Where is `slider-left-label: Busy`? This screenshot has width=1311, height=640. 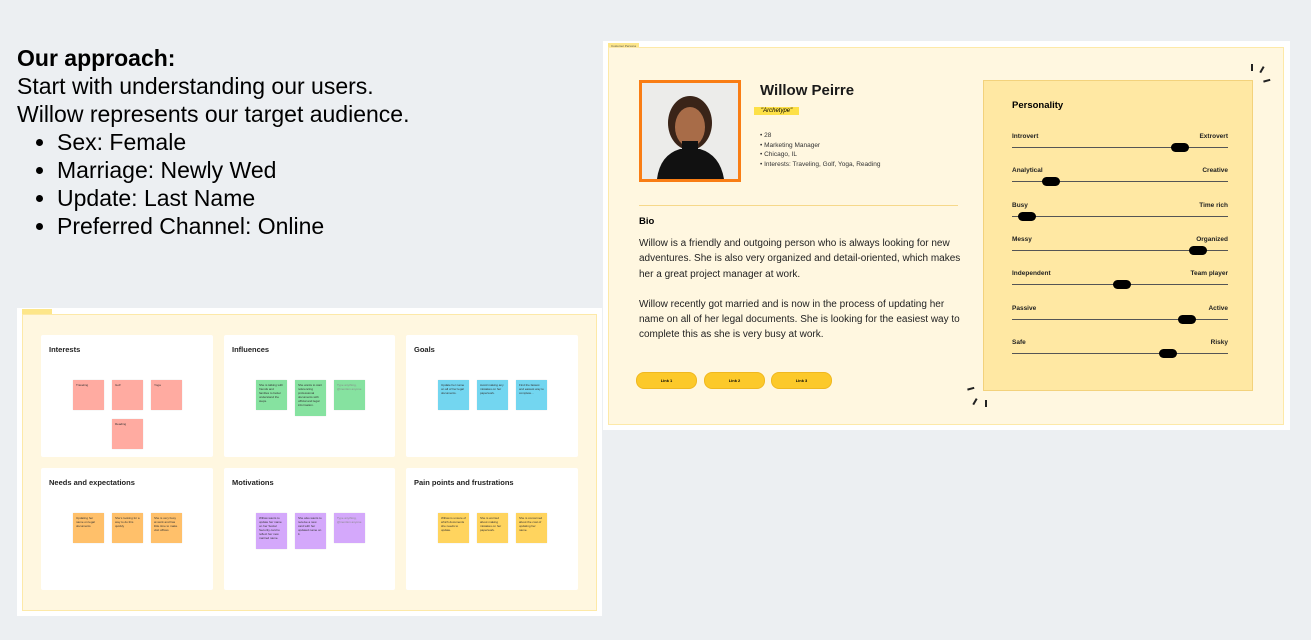
slider-left-label: Busy is located at coordinates (1020, 205).